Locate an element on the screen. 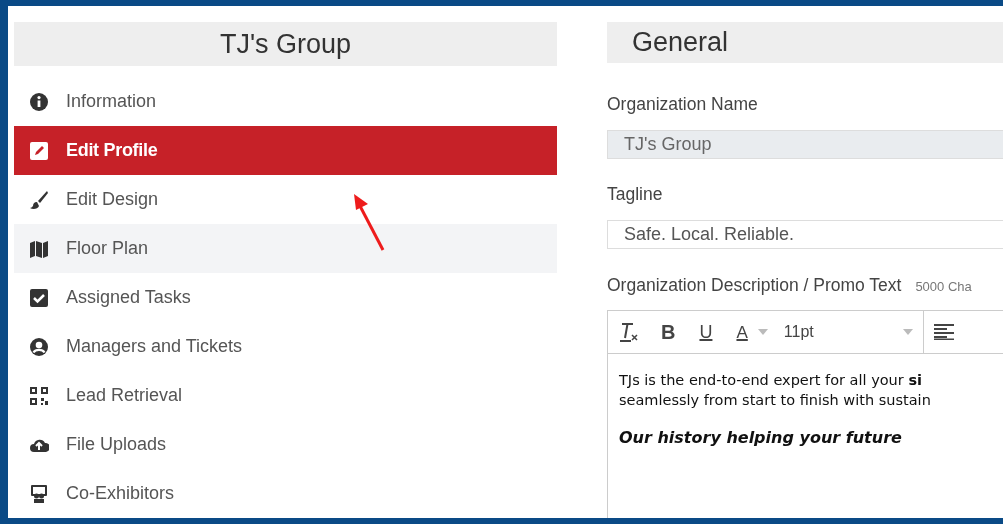 This screenshot has height=524, width=1003. info-icon is located at coordinates (39, 101).